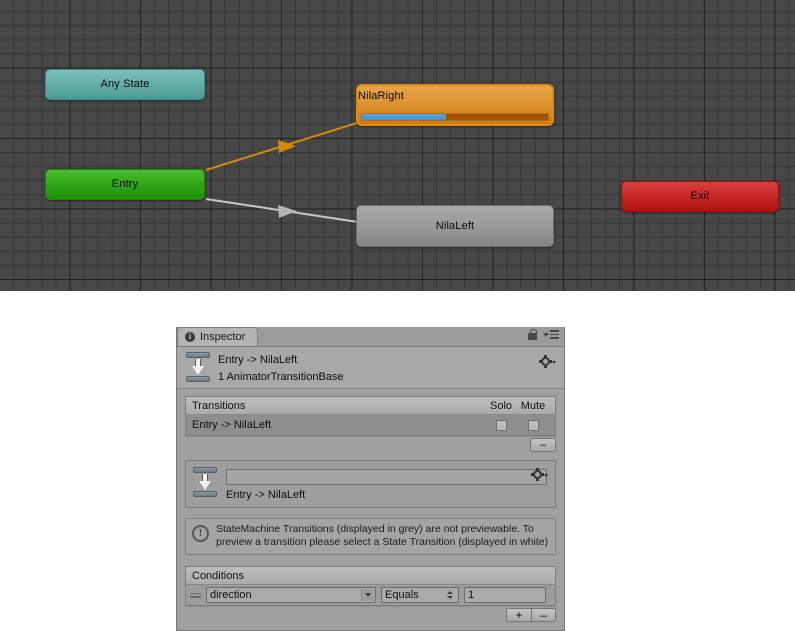 The height and width of the screenshot is (631, 795). I want to click on state-node-label: Entry, so click(125, 184).